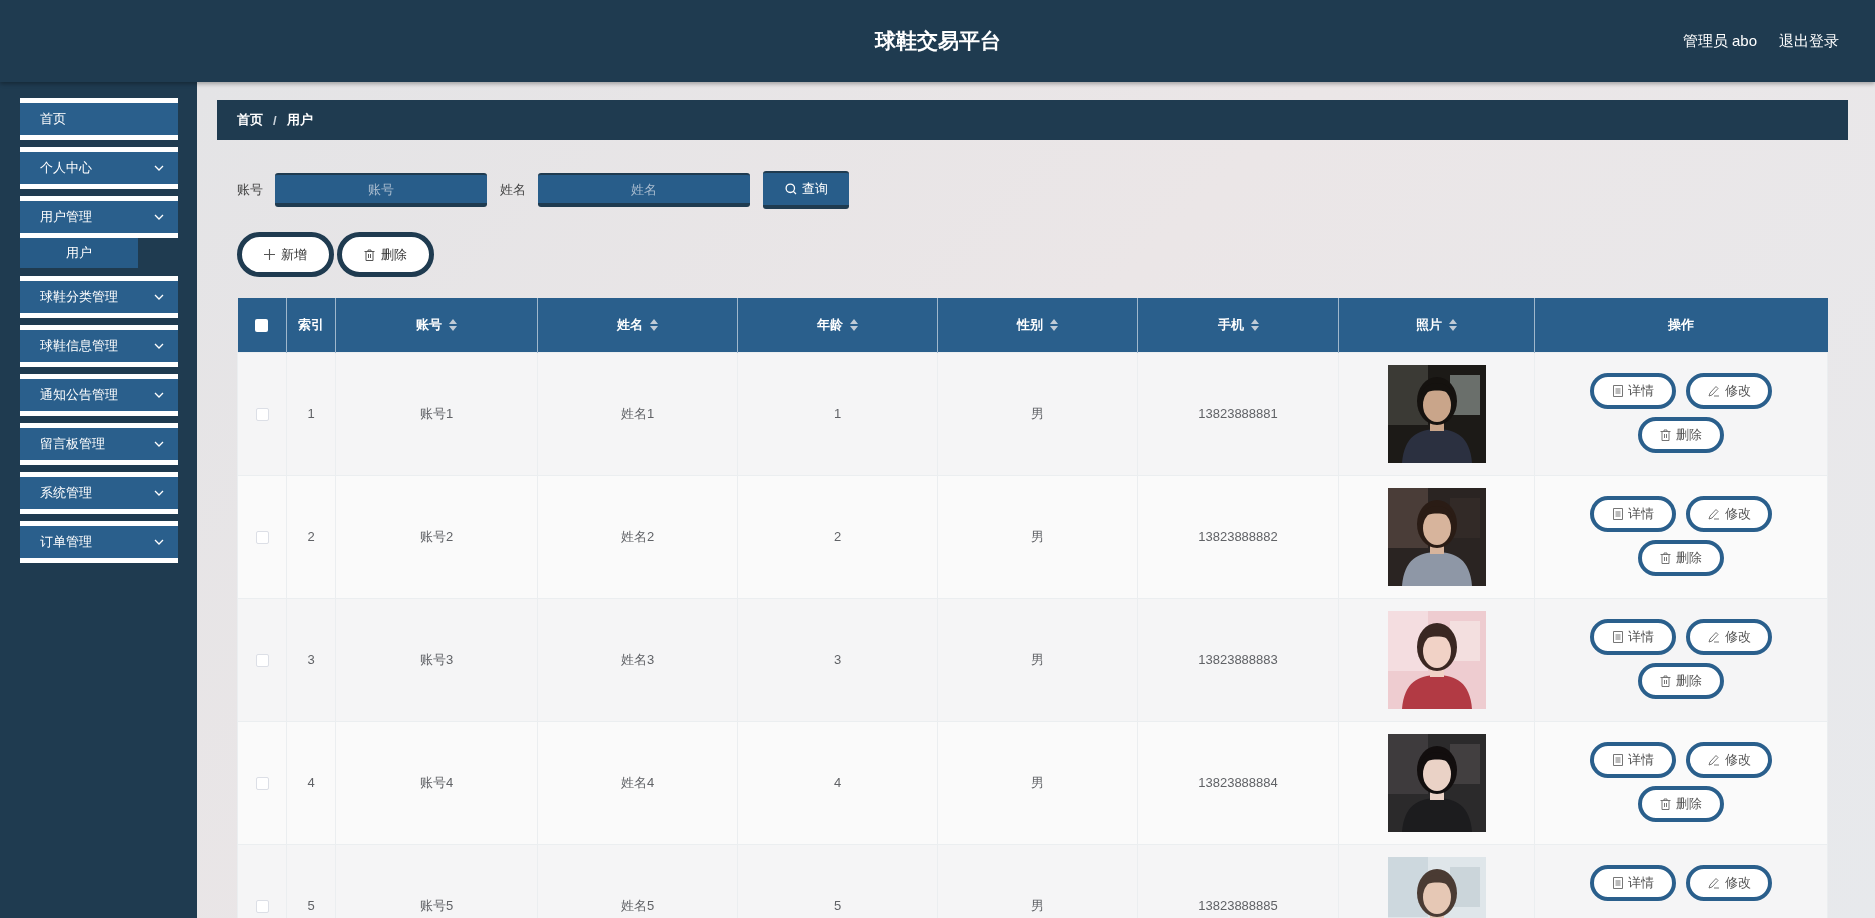  I want to click on table-cell: 账号1, so click(436, 413).